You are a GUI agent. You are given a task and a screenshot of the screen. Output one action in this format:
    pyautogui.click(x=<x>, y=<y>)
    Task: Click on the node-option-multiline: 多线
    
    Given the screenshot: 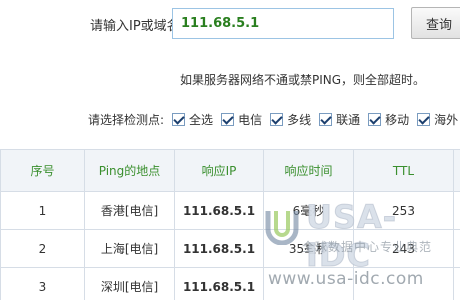 What is the action you would take?
    pyautogui.click(x=290, y=119)
    